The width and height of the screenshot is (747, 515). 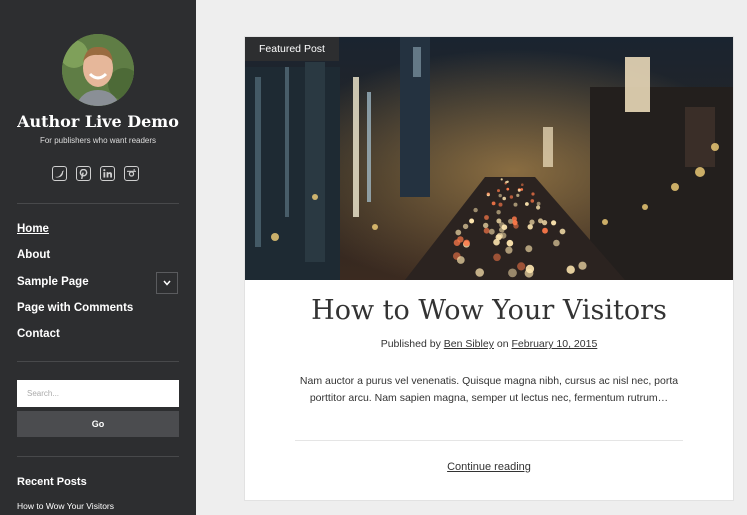 What do you see at coordinates (489, 310) in the screenshot?
I see `post-title: How to Wow Your Visitors` at bounding box center [489, 310].